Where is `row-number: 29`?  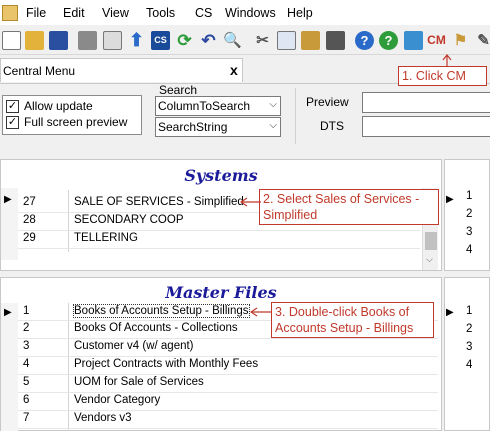
row-number: 29 is located at coordinates (29, 238).